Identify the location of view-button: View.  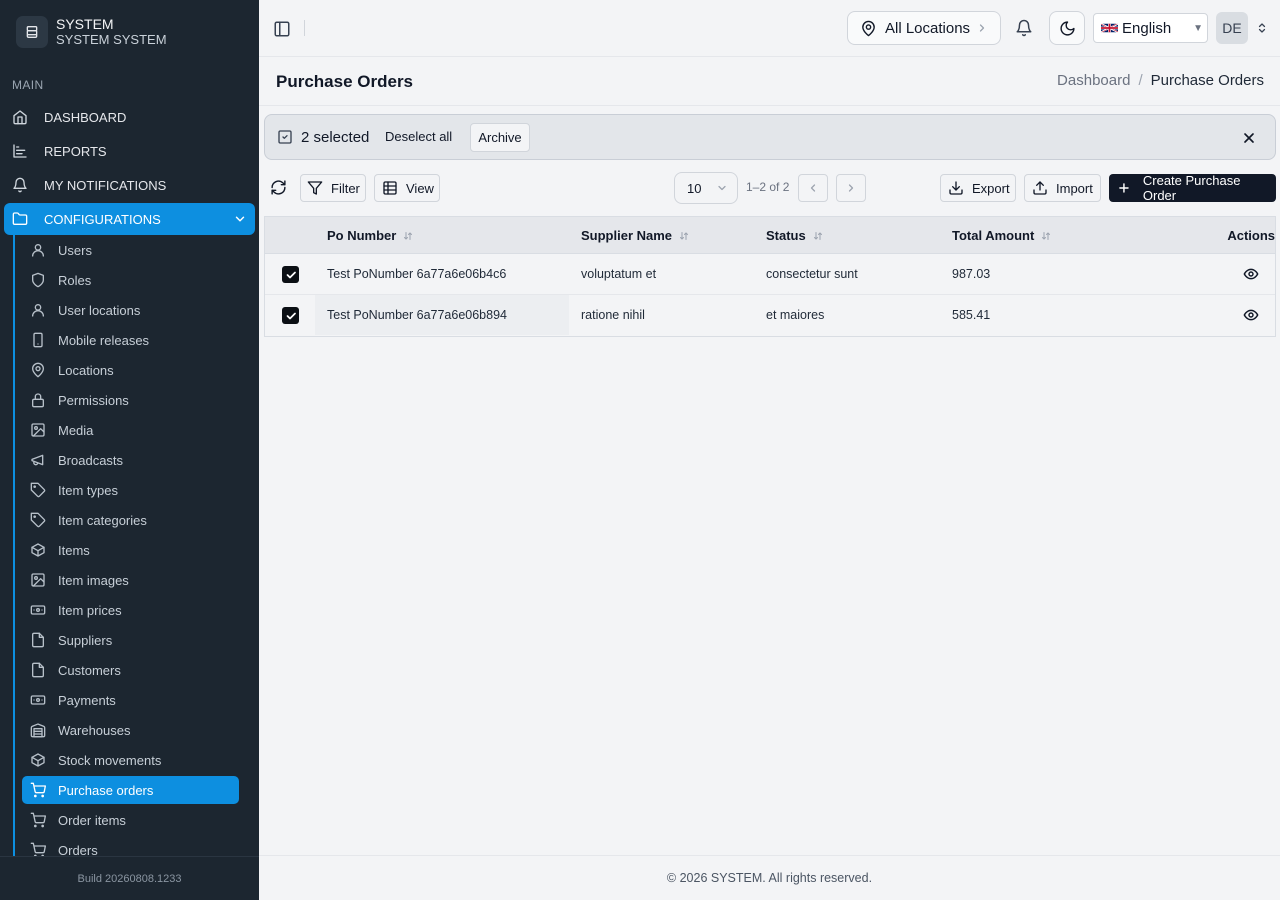
(407, 188).